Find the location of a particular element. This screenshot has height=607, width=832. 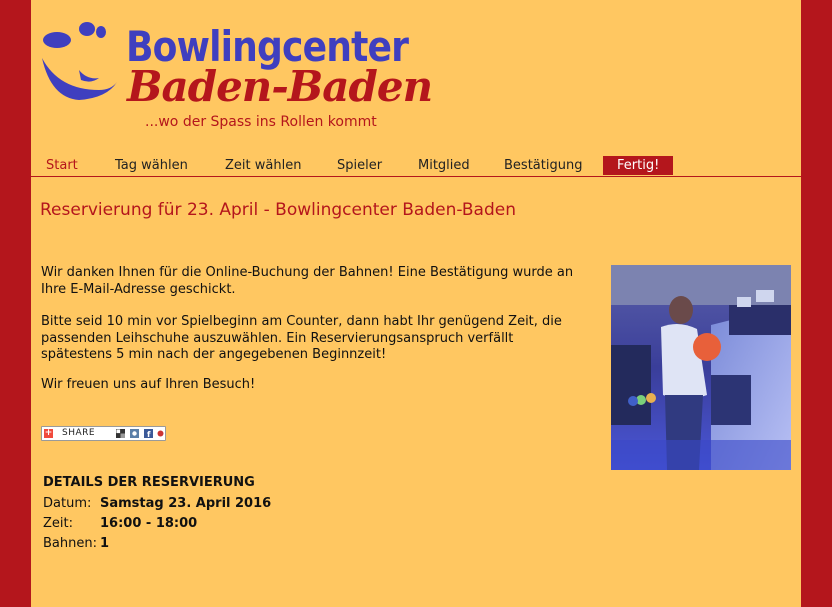

time-row: Zeit: 16:00 - 18:00 is located at coordinates (157, 524).